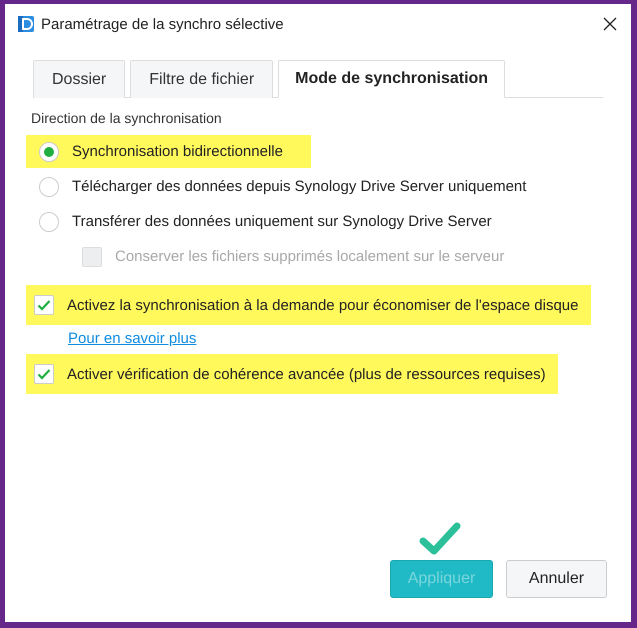 This screenshot has width=637, height=628. What do you see at coordinates (306, 374) in the screenshot?
I see `option-label: Activer vérification de cohérence avancée (plus de ressources requises)` at bounding box center [306, 374].